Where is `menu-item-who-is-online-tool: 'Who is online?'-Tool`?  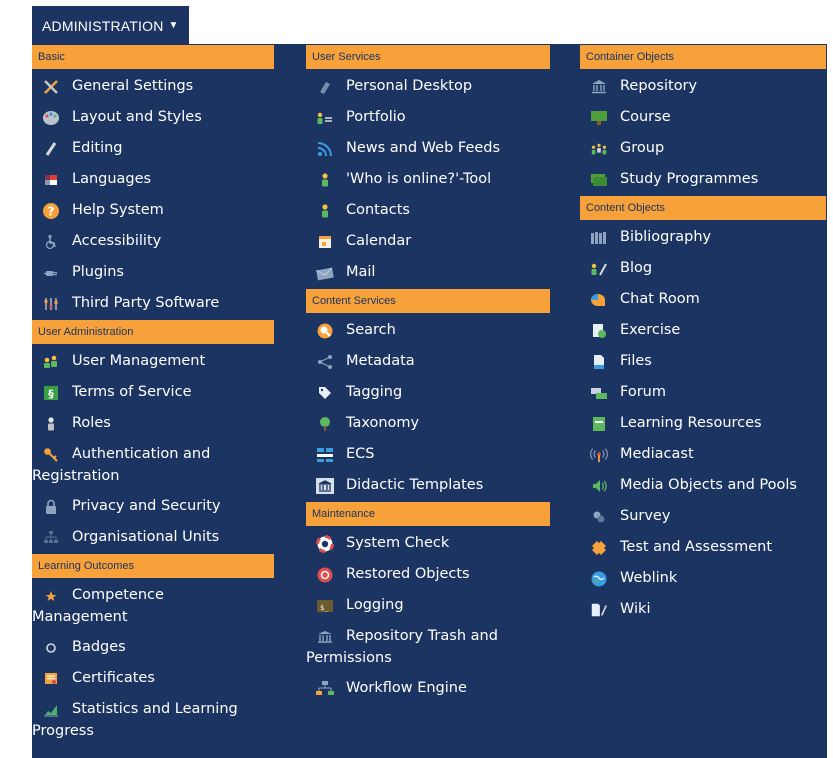 menu-item-who-is-online-tool: 'Who is online?'-Tool is located at coordinates (428, 180).